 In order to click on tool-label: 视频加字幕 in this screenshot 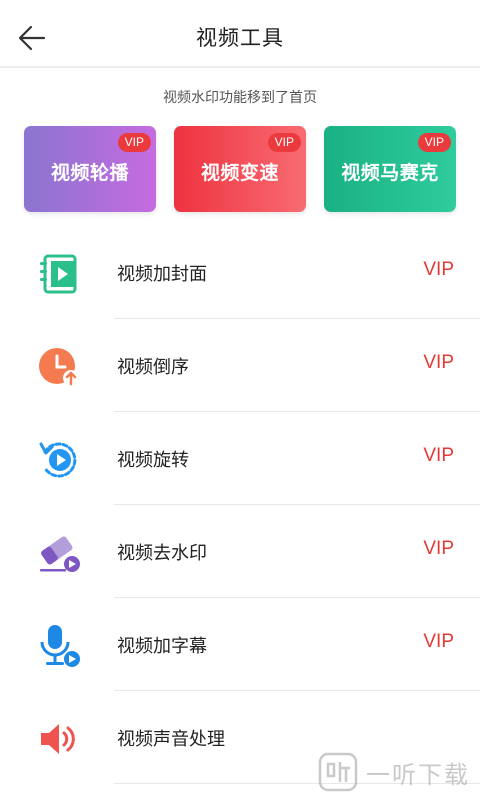, I will do `click(162, 646)`.